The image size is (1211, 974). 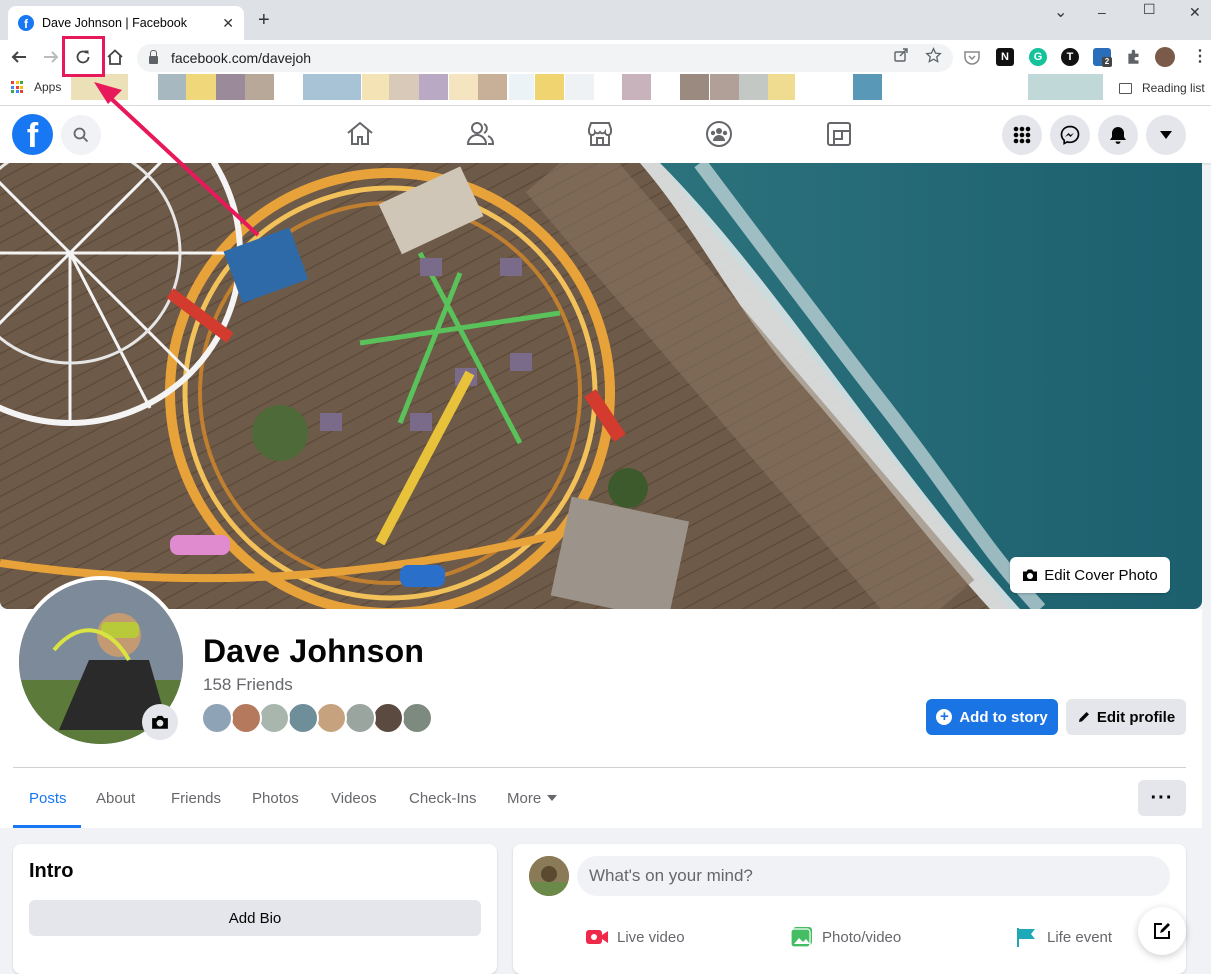 I want to click on edit-profile-label: Edit profile, so click(x=1136, y=717).